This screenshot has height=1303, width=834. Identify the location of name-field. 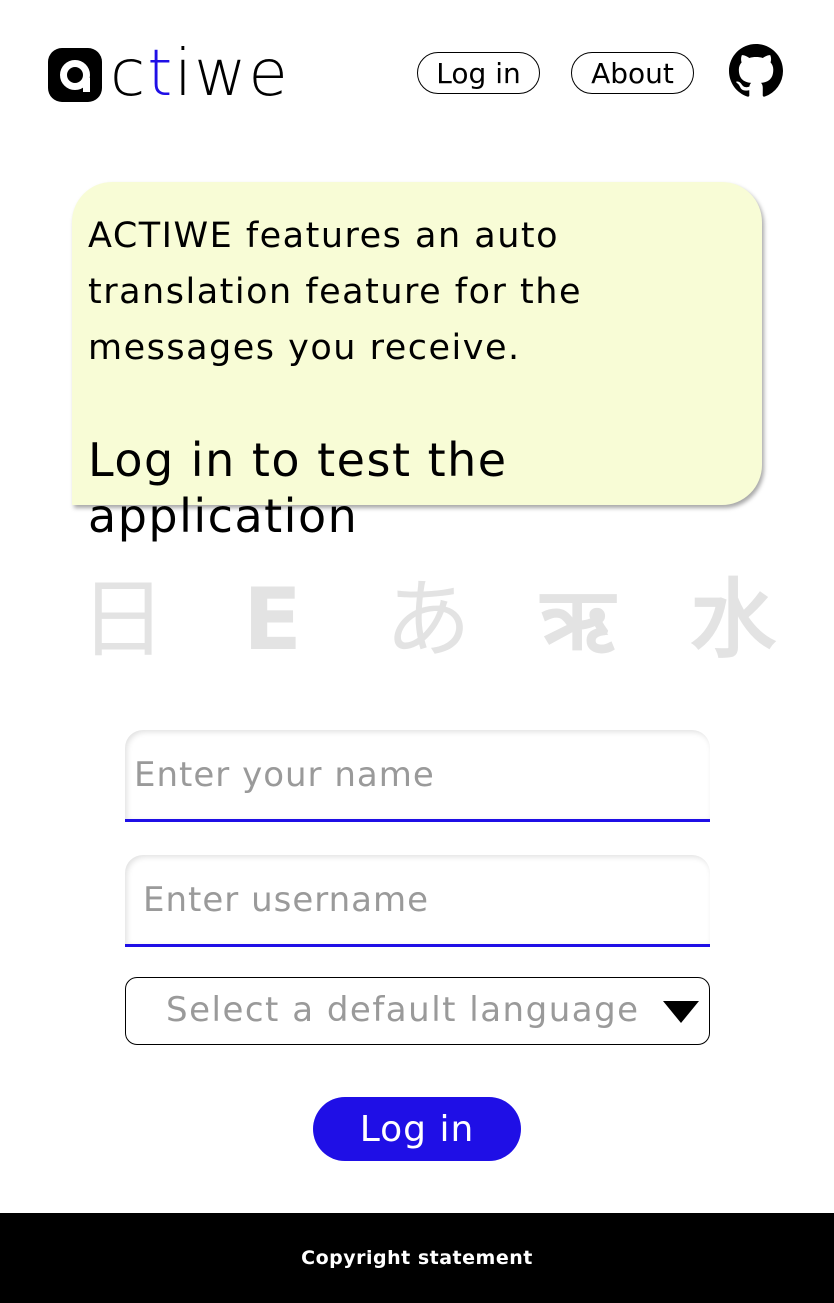
(417, 776).